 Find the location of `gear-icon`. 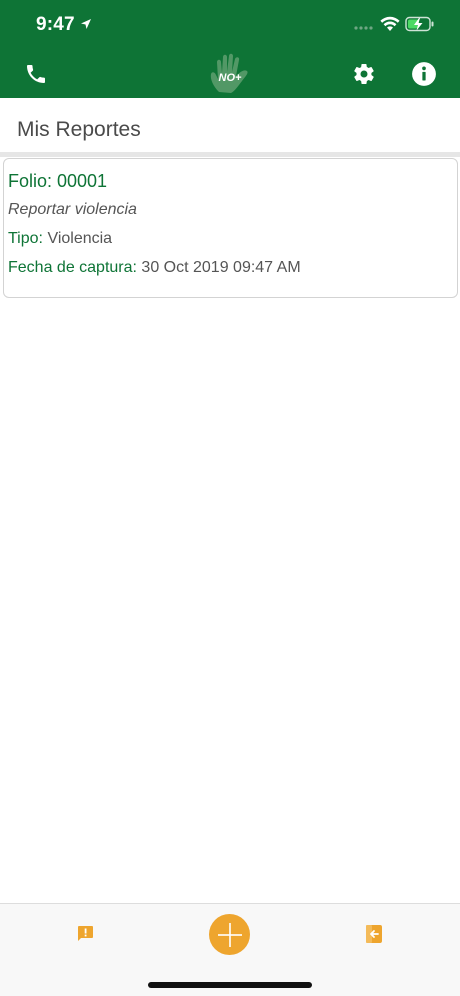

gear-icon is located at coordinates (364, 74).